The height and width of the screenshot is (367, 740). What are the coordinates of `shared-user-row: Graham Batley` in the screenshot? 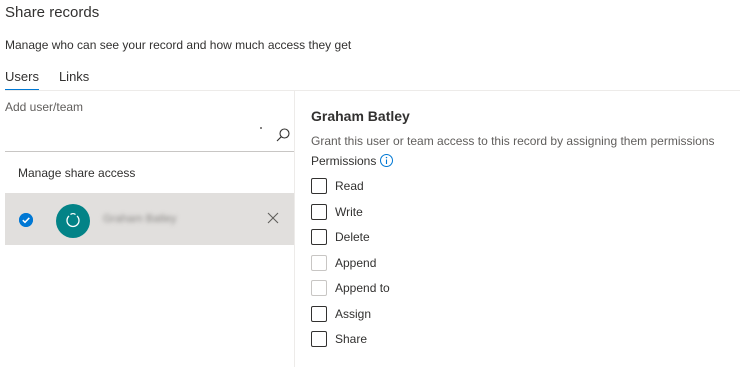 It's located at (149, 219).